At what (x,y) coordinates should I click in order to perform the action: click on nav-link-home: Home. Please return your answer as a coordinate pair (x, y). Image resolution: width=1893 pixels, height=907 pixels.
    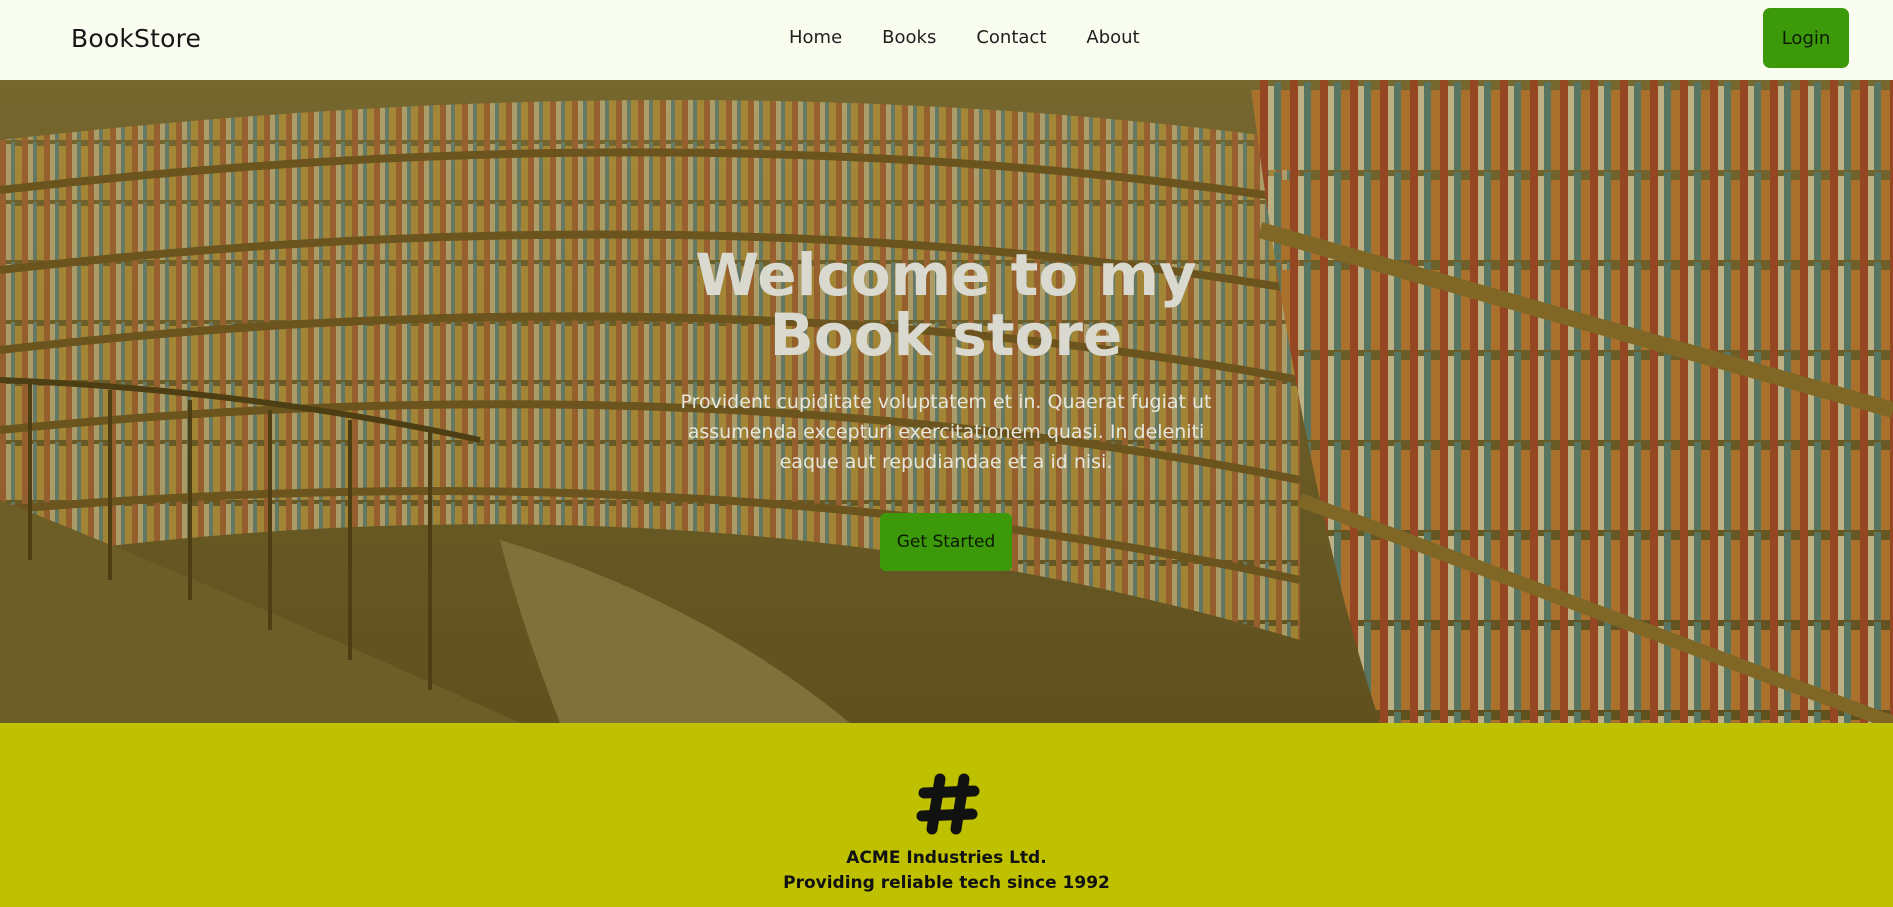
    Looking at the image, I should click on (815, 37).